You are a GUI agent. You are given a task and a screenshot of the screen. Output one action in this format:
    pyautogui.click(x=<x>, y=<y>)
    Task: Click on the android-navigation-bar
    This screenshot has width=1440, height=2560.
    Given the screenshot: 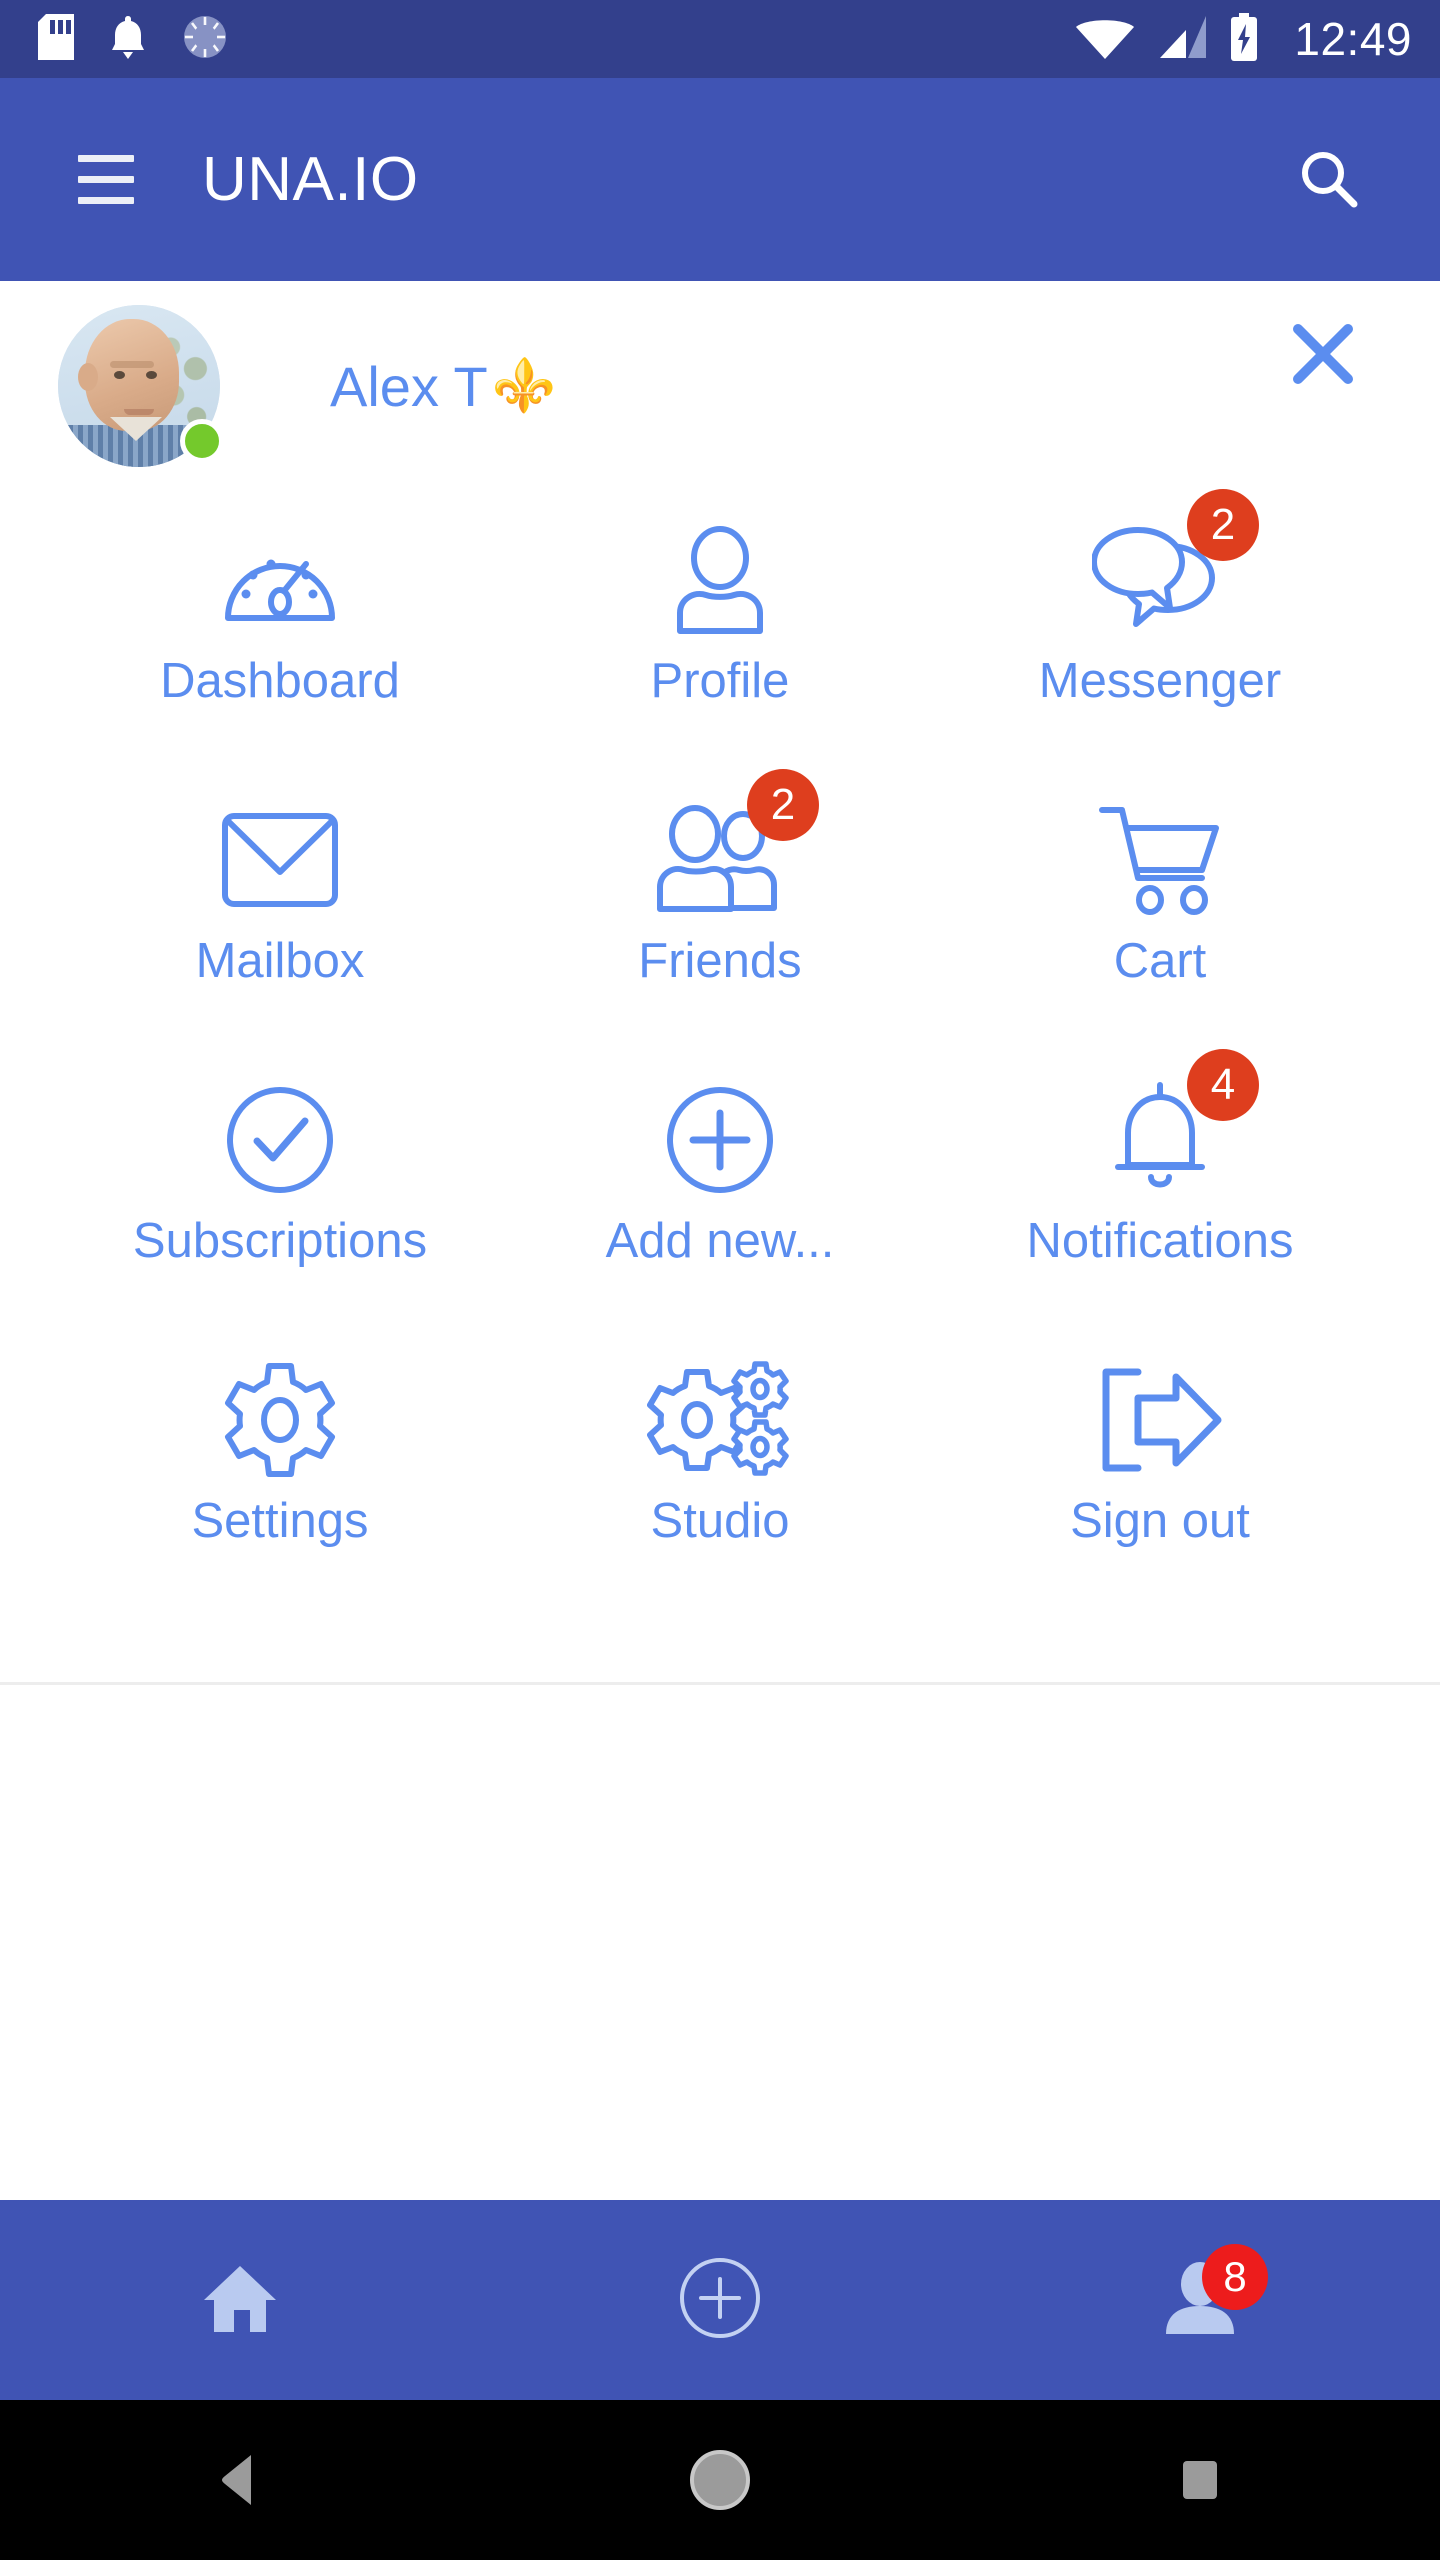 What is the action you would take?
    pyautogui.click(x=720, y=2480)
    